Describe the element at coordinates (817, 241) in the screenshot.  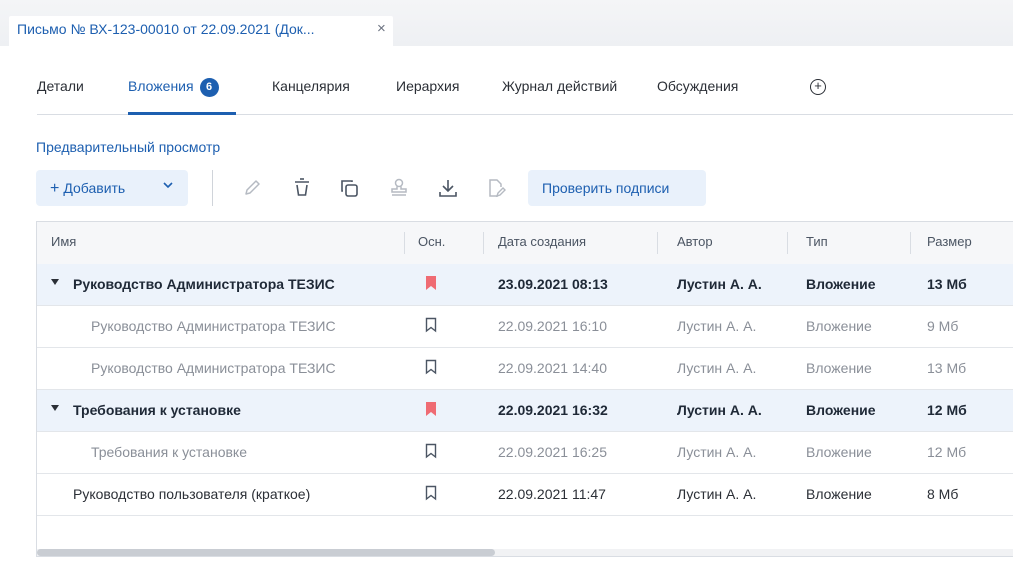
I see `column-header-type: Тип` at that location.